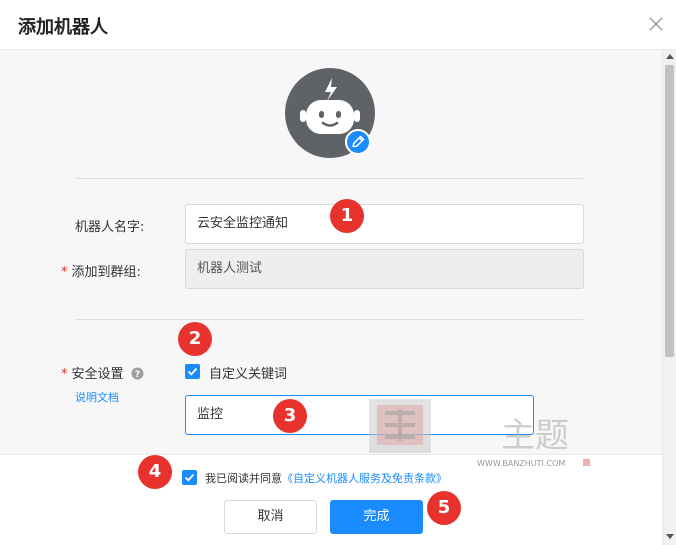  Describe the element at coordinates (290, 416) in the screenshot. I see `marker-3: 3` at that location.